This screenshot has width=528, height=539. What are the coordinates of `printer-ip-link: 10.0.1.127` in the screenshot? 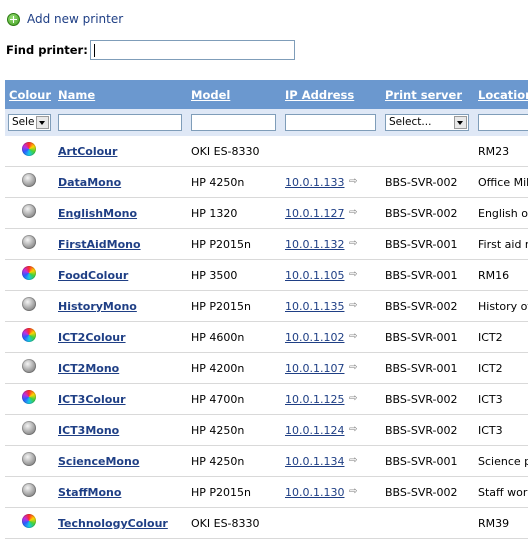 It's located at (314, 213).